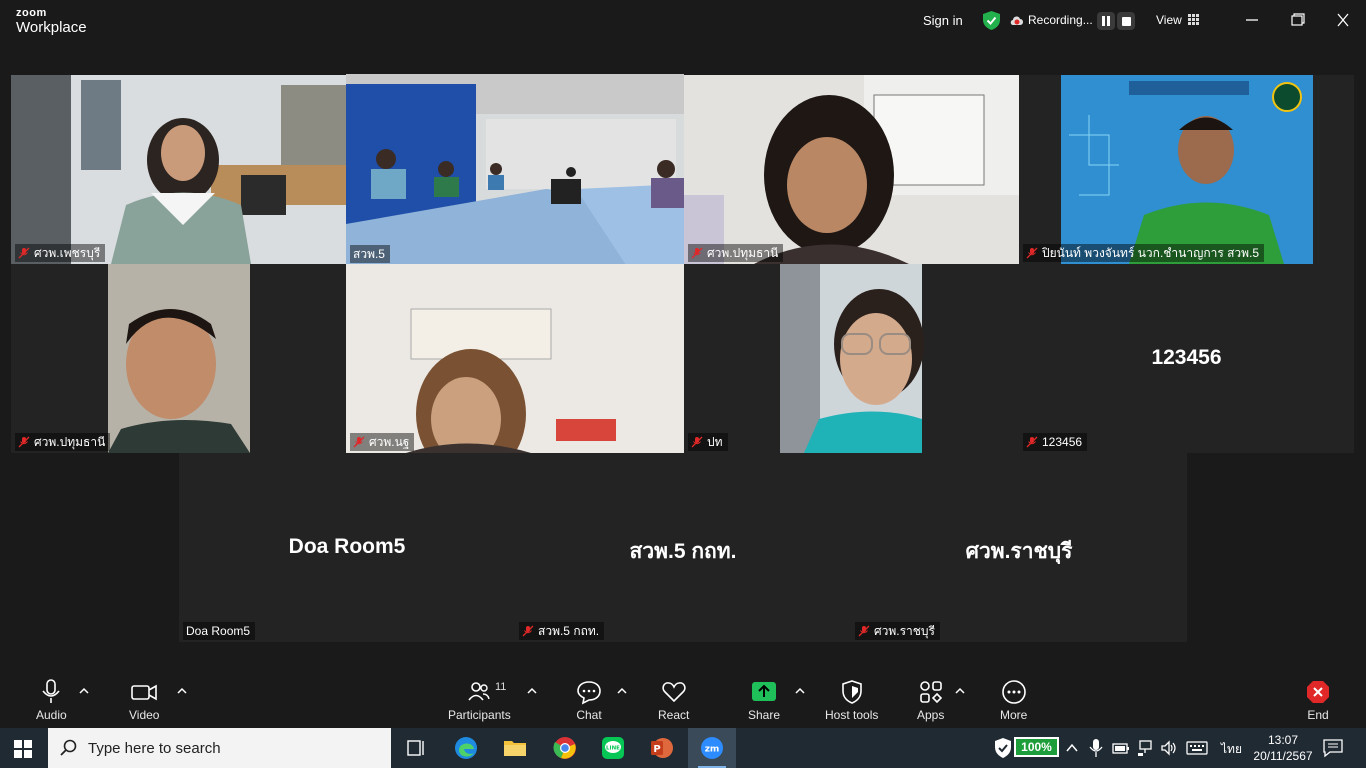  I want to click on video-tile: ศวพ.นฐ, so click(515, 358).